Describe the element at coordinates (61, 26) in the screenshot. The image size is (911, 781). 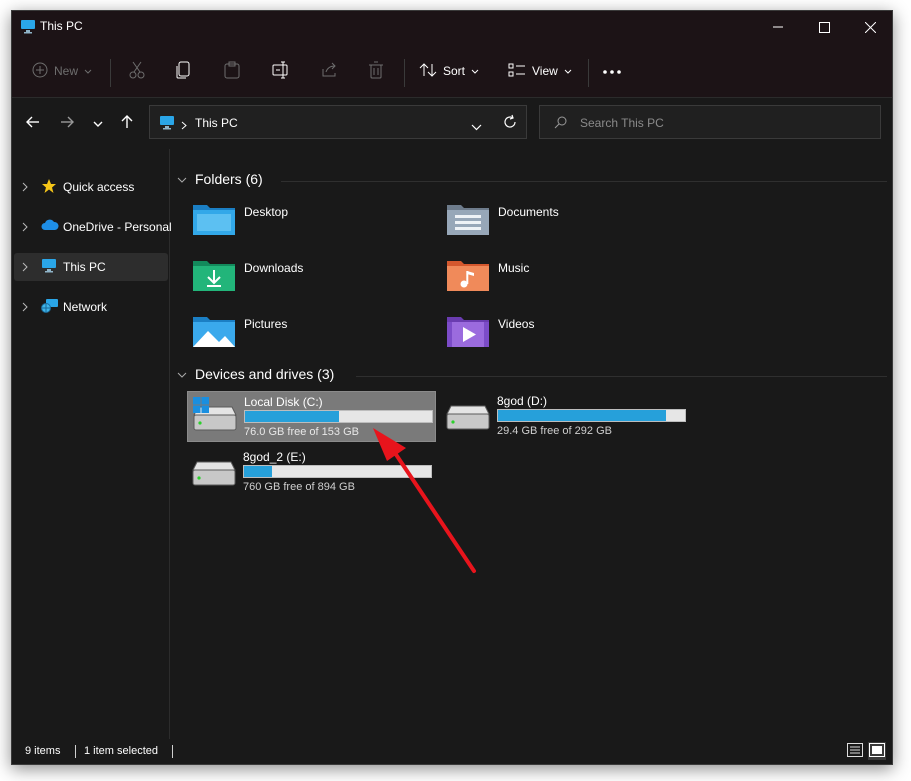
I see `window-title: This PC` at that location.